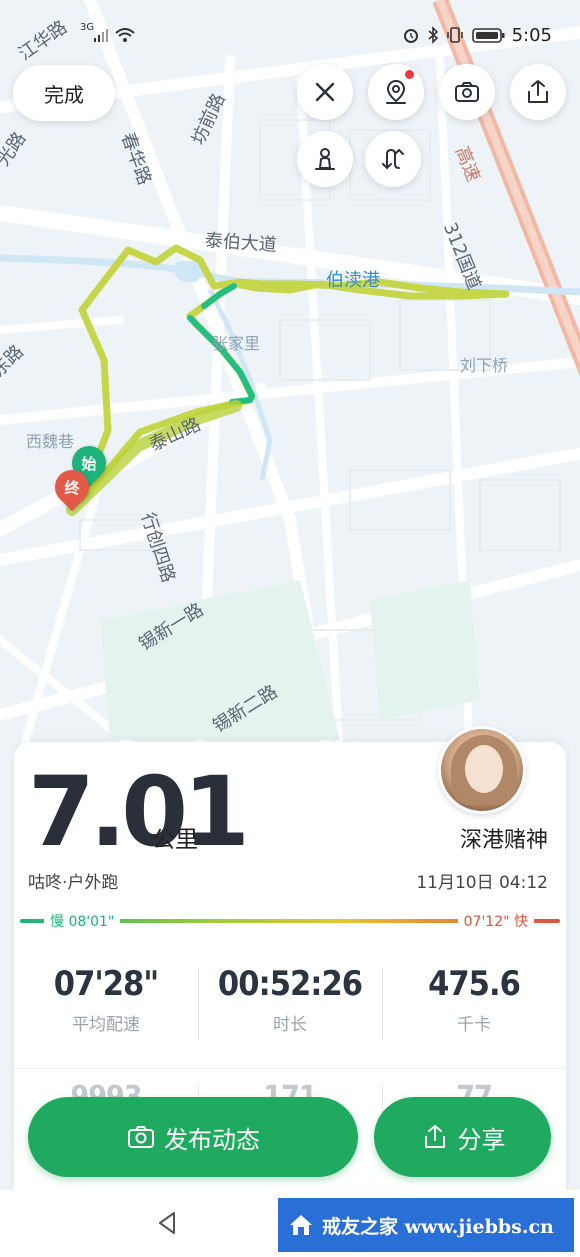  I want to click on map-pin-button, so click(396, 92).